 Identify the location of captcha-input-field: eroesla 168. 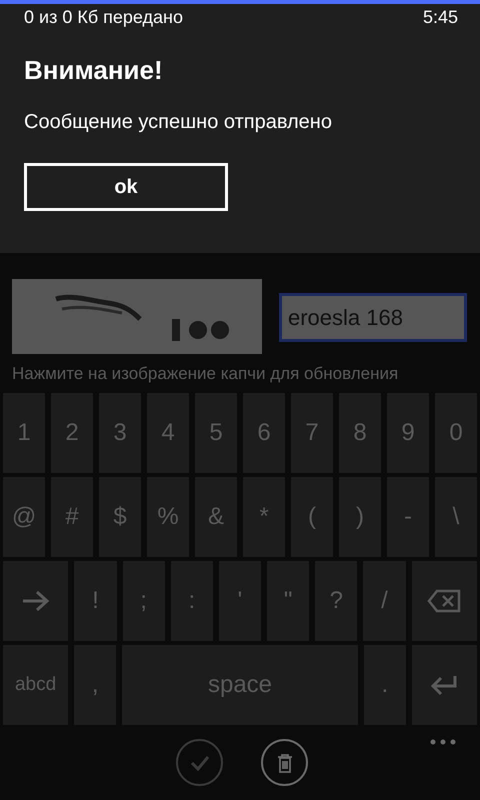
(373, 317).